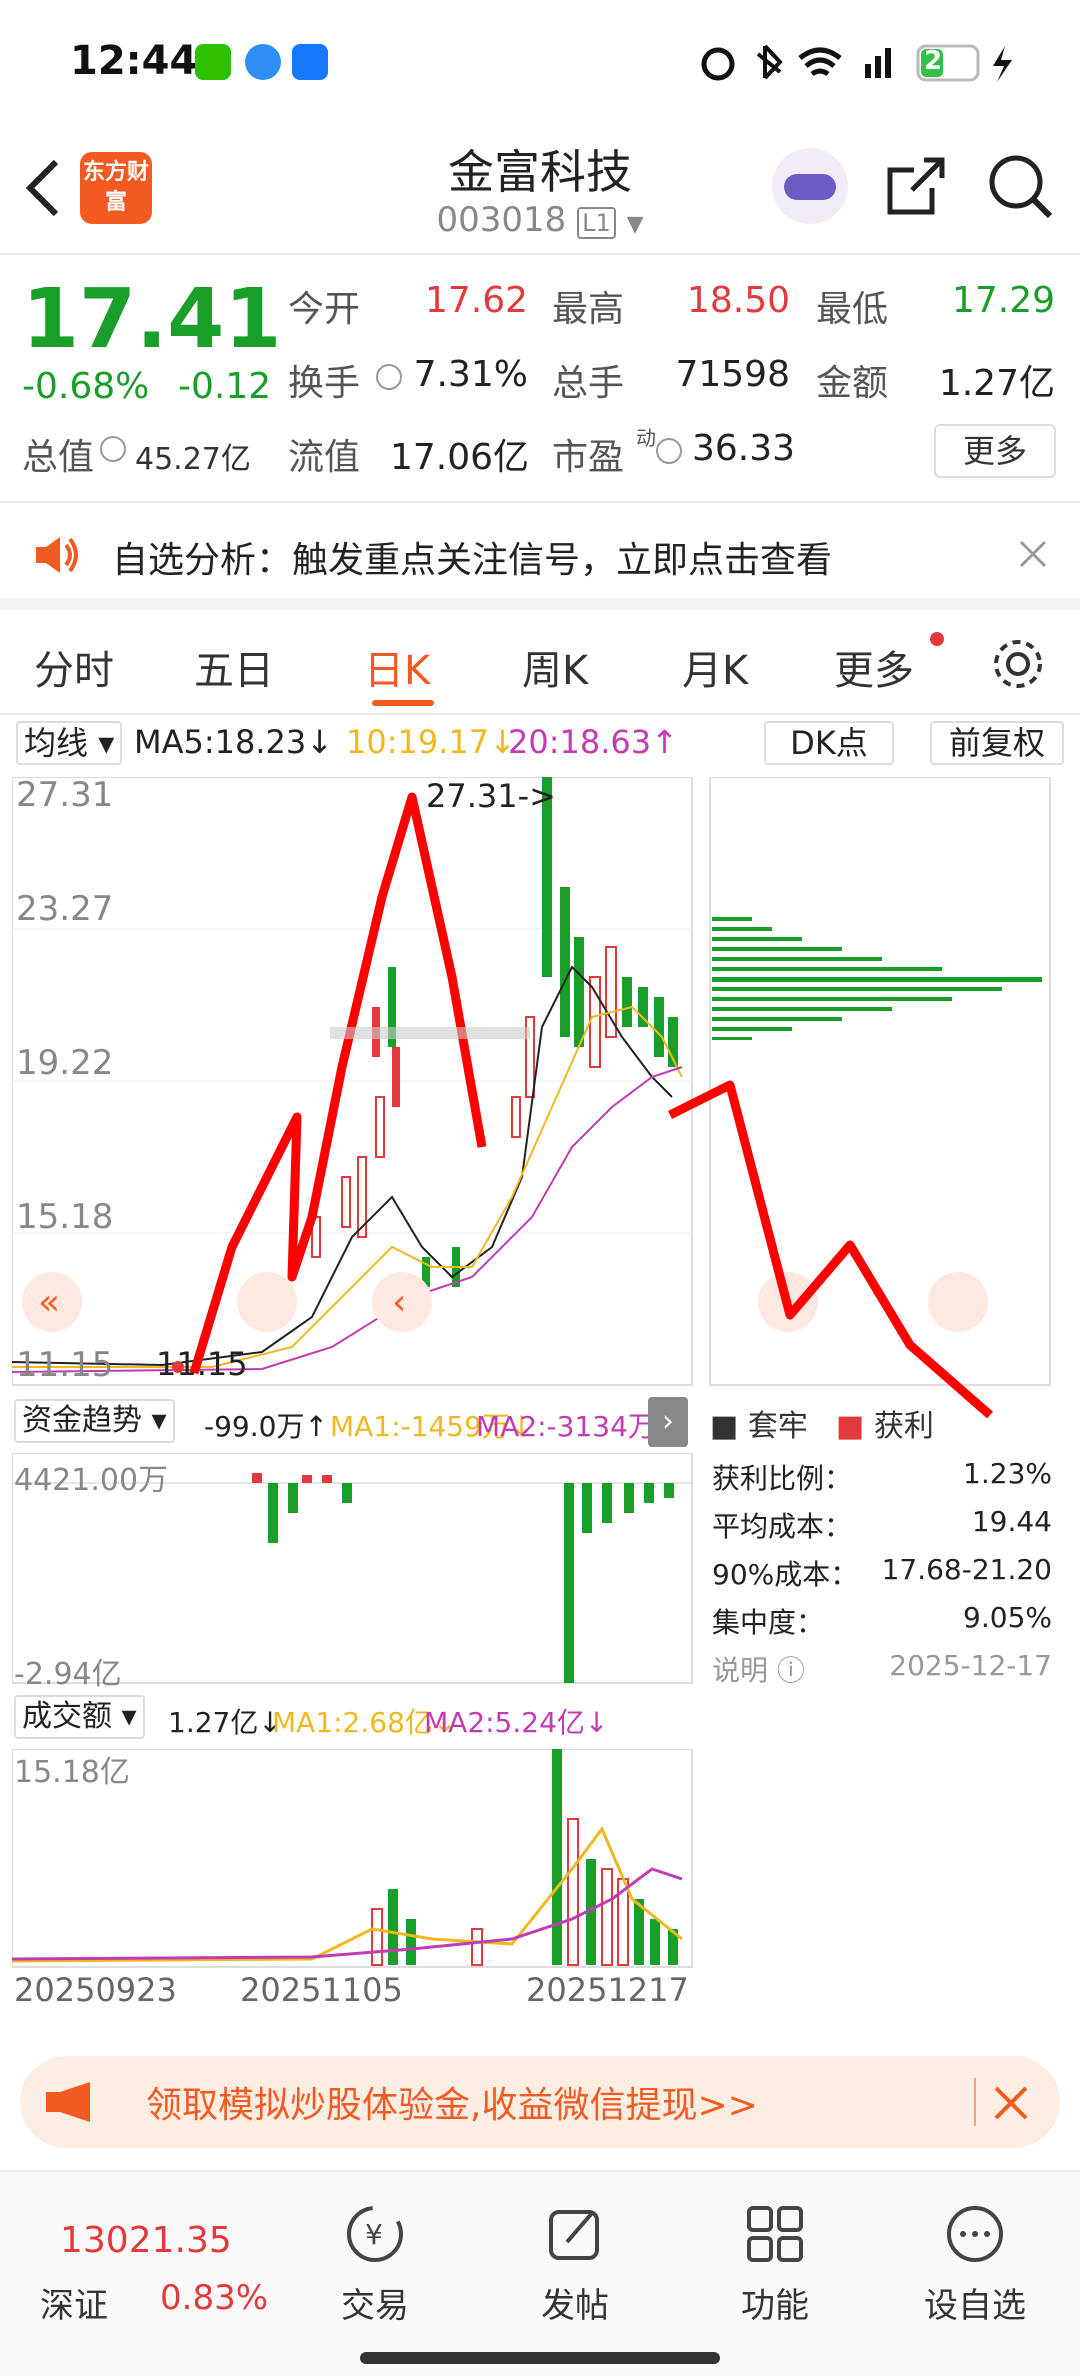 This screenshot has height=2376, width=1080. Describe the element at coordinates (782, 1526) in the screenshot. I see `stat-label: 平均成本：` at that location.